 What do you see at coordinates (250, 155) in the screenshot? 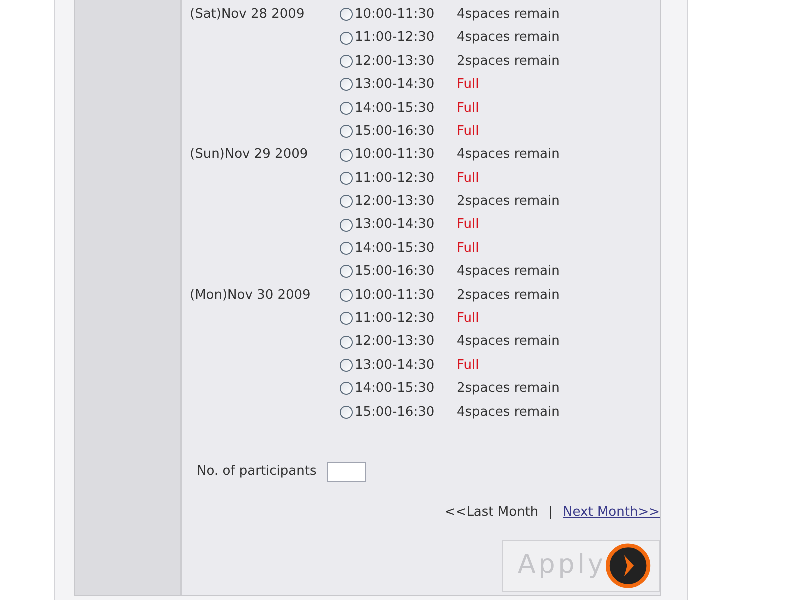
I see `date-label: (Sun)Nov 29 2009` at bounding box center [250, 155].